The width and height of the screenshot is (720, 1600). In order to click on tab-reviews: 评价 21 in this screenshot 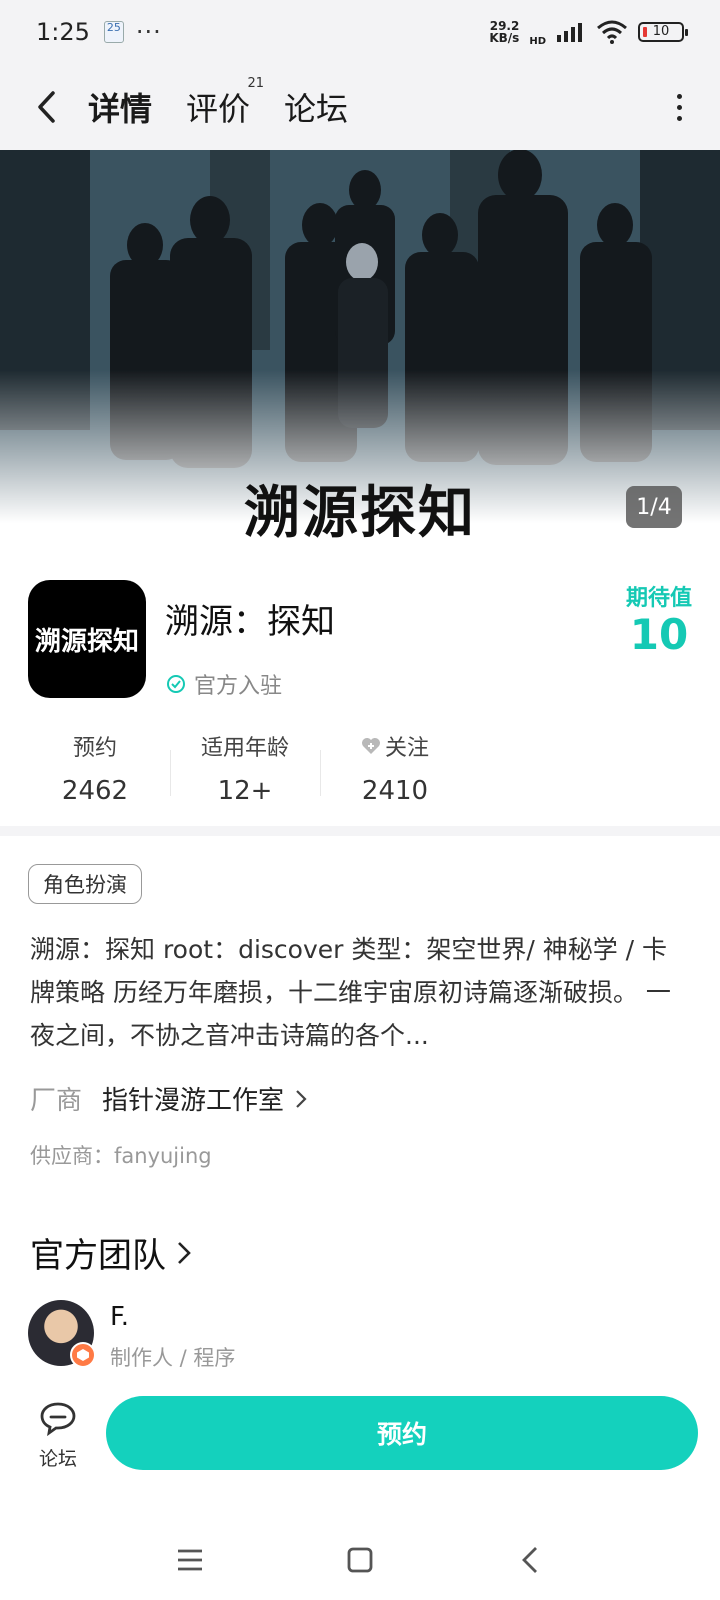, I will do `click(225, 103)`.